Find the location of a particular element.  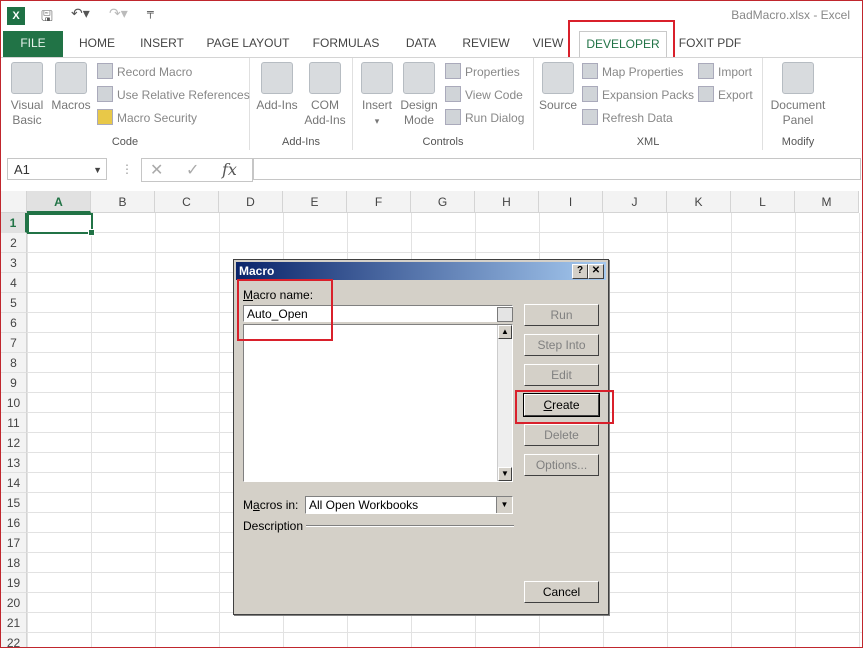

import-button: Import is located at coordinates (725, 71).